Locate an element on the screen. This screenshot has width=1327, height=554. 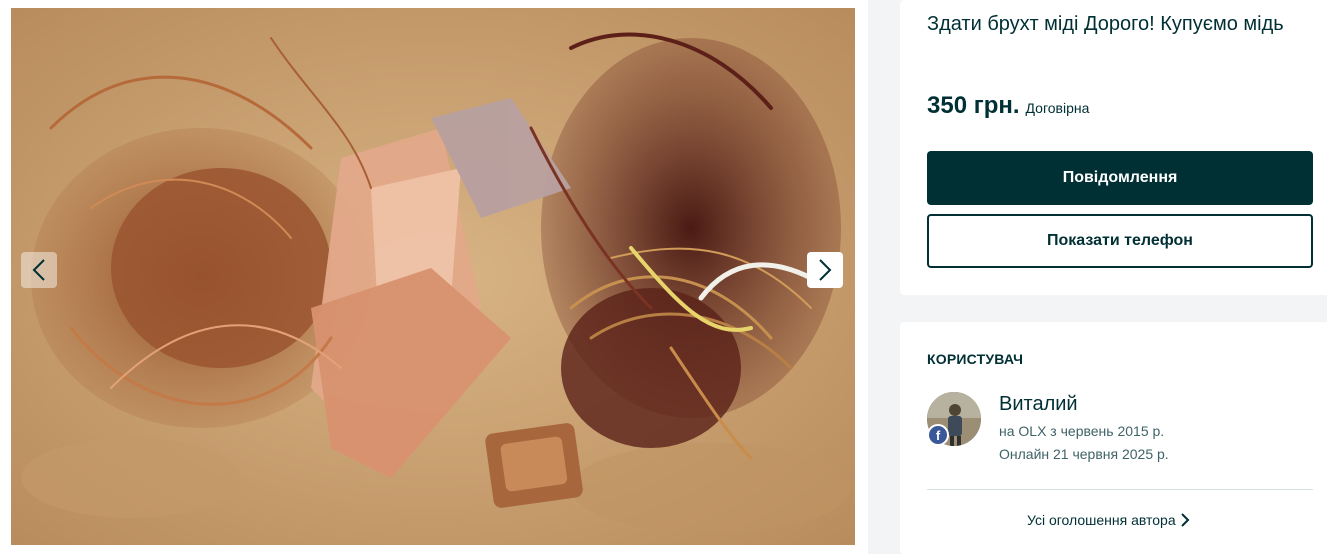
gallery-next-button is located at coordinates (825, 270).